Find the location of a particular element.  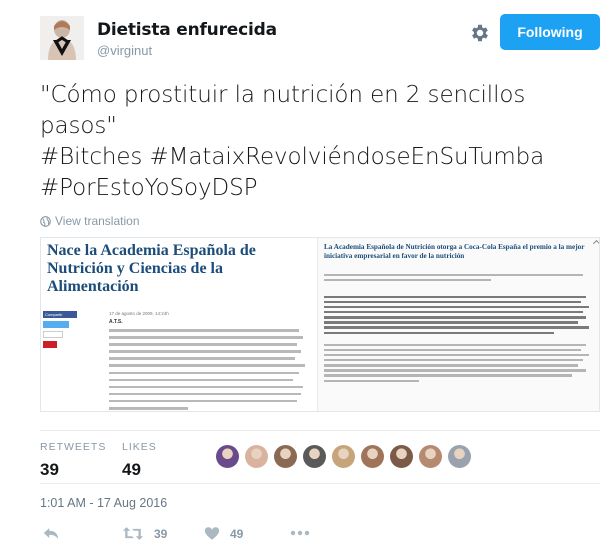

view-translation-link: View translation is located at coordinates (90, 221).